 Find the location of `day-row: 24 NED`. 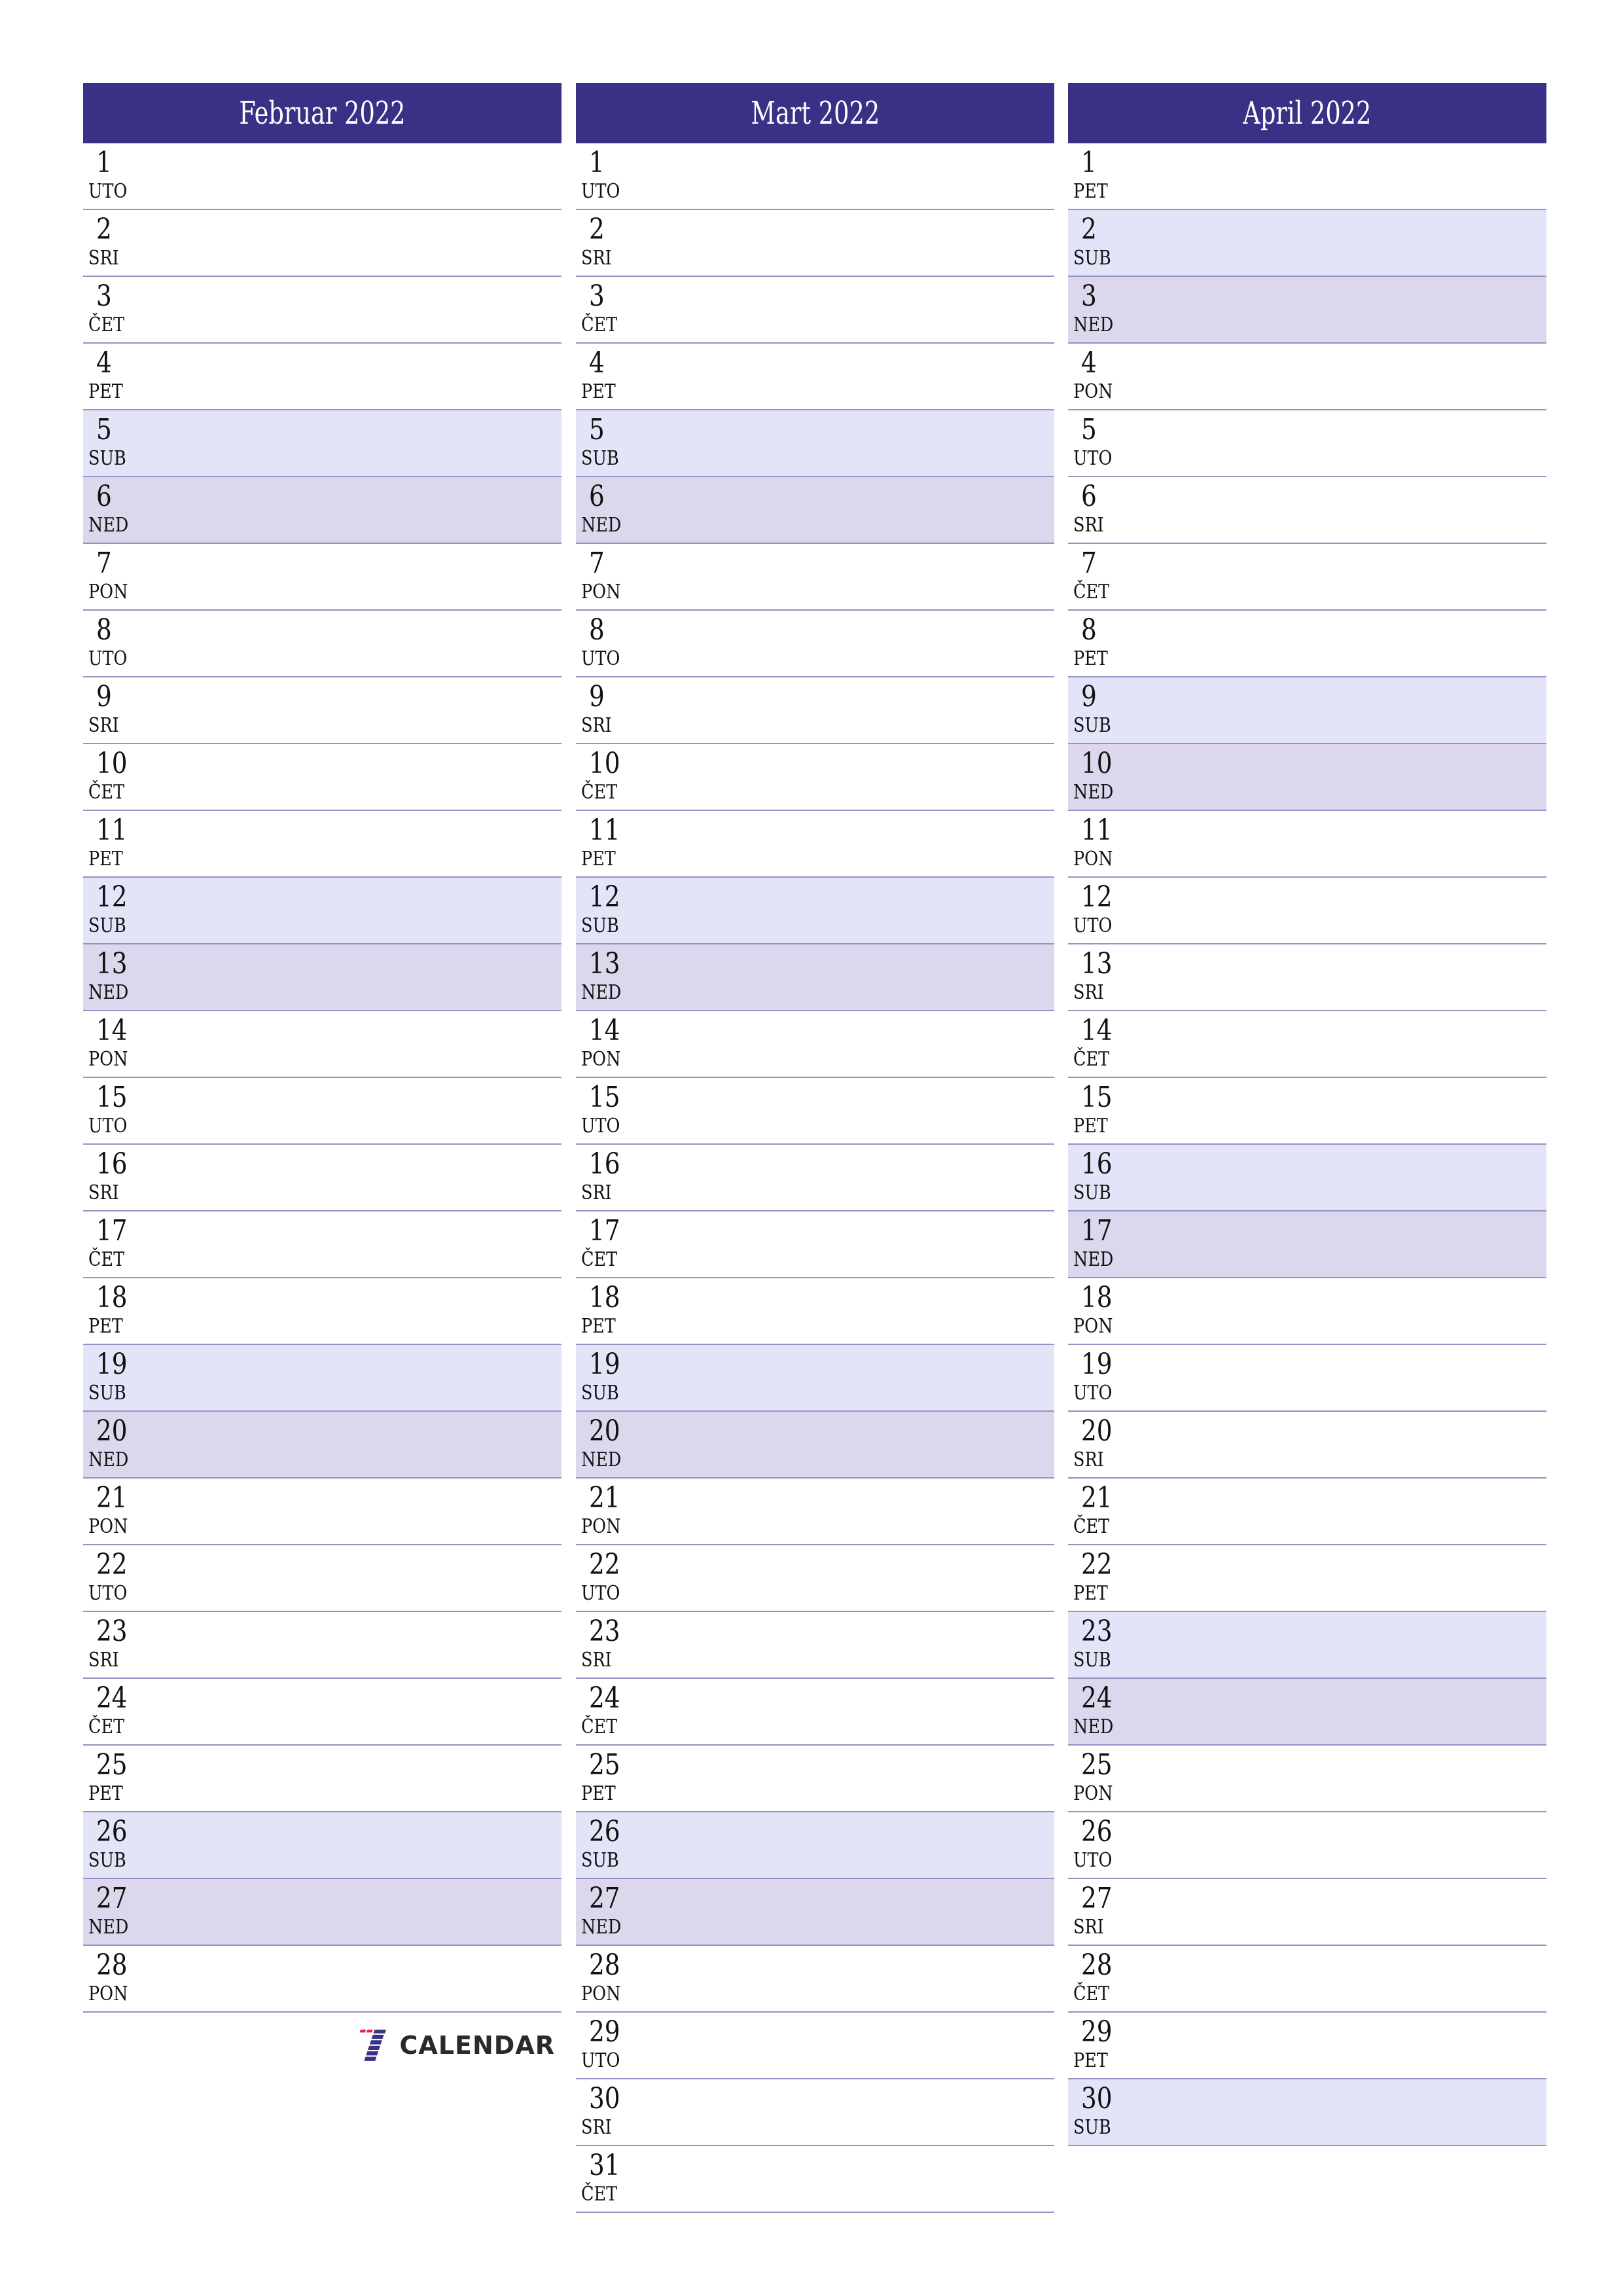

day-row: 24 NED is located at coordinates (1307, 1712).